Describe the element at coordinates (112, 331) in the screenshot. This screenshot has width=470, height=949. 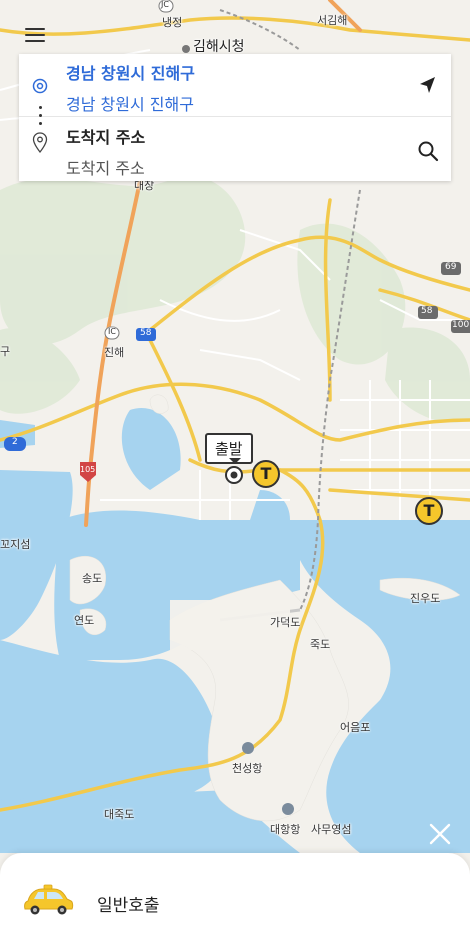
I see `map-label-ic: IC` at that location.